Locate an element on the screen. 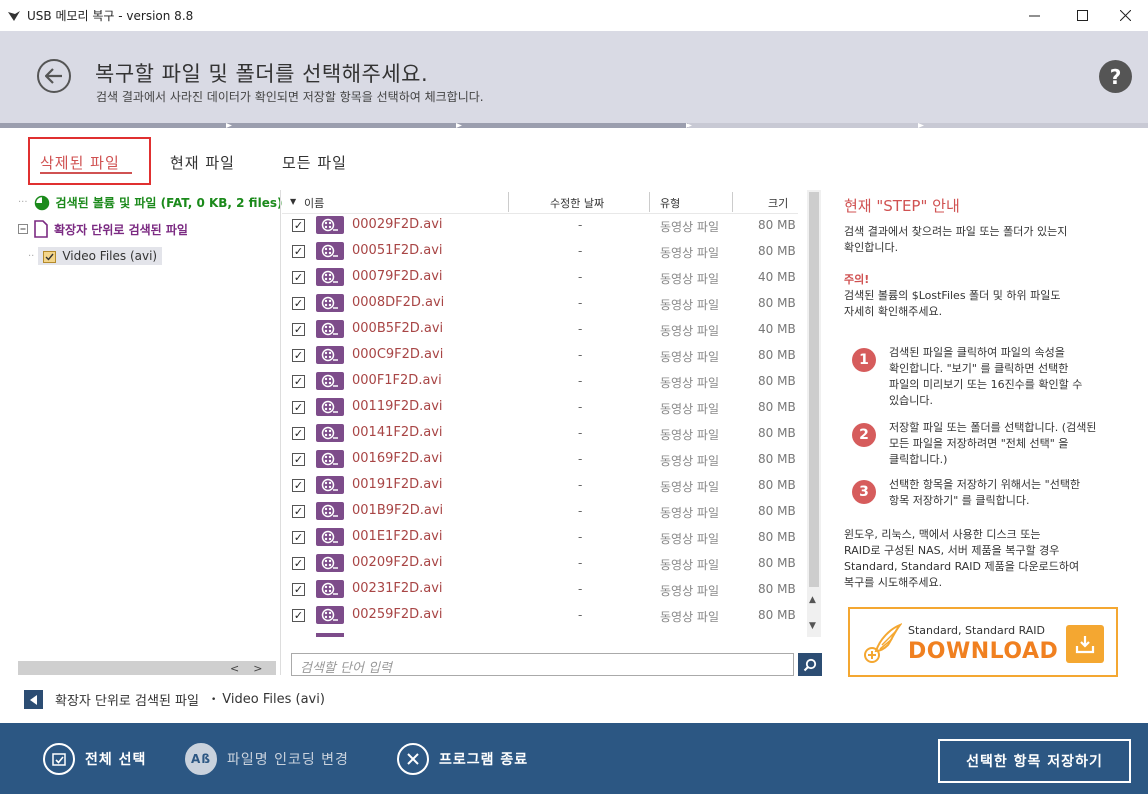 This screenshot has width=1148, height=794. scroll-up-icon: ▲ is located at coordinates (812, 600).